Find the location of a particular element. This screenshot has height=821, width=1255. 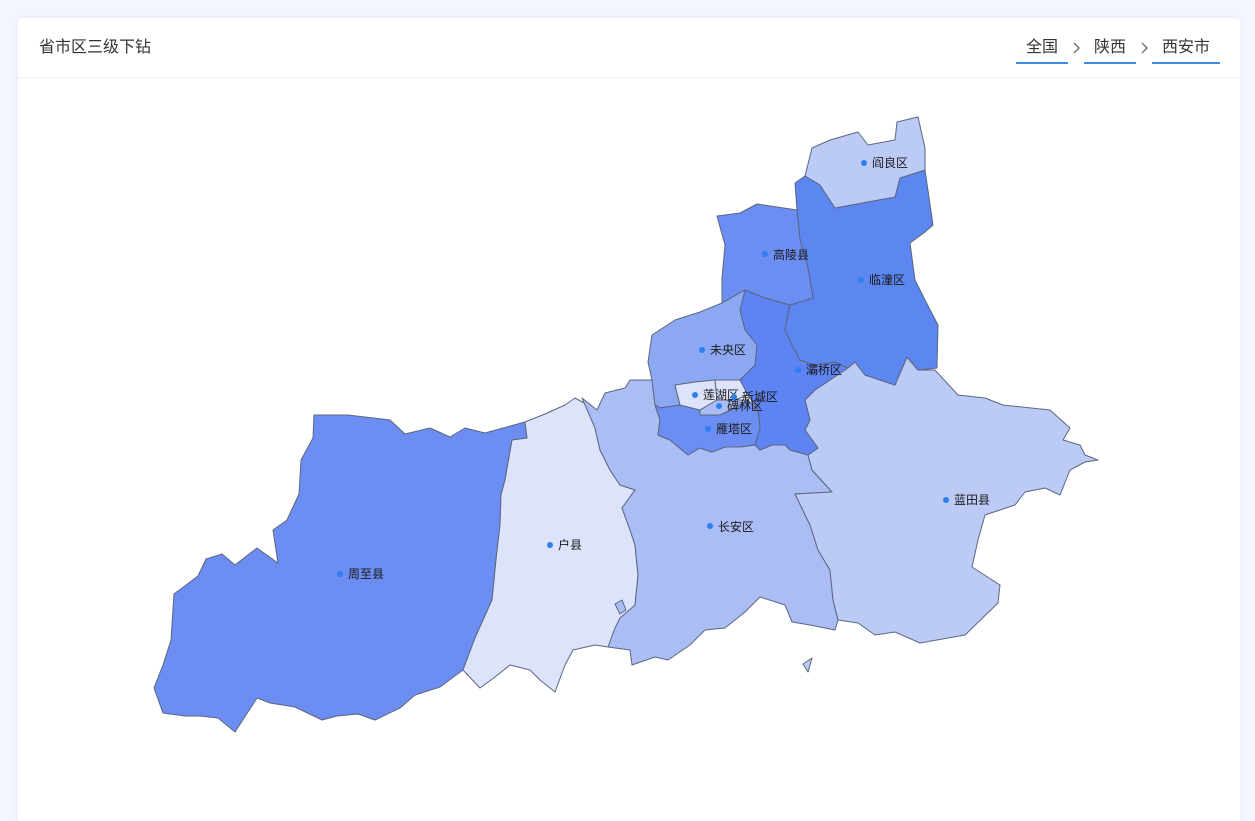

region-label: 碑林区 is located at coordinates (745, 405).